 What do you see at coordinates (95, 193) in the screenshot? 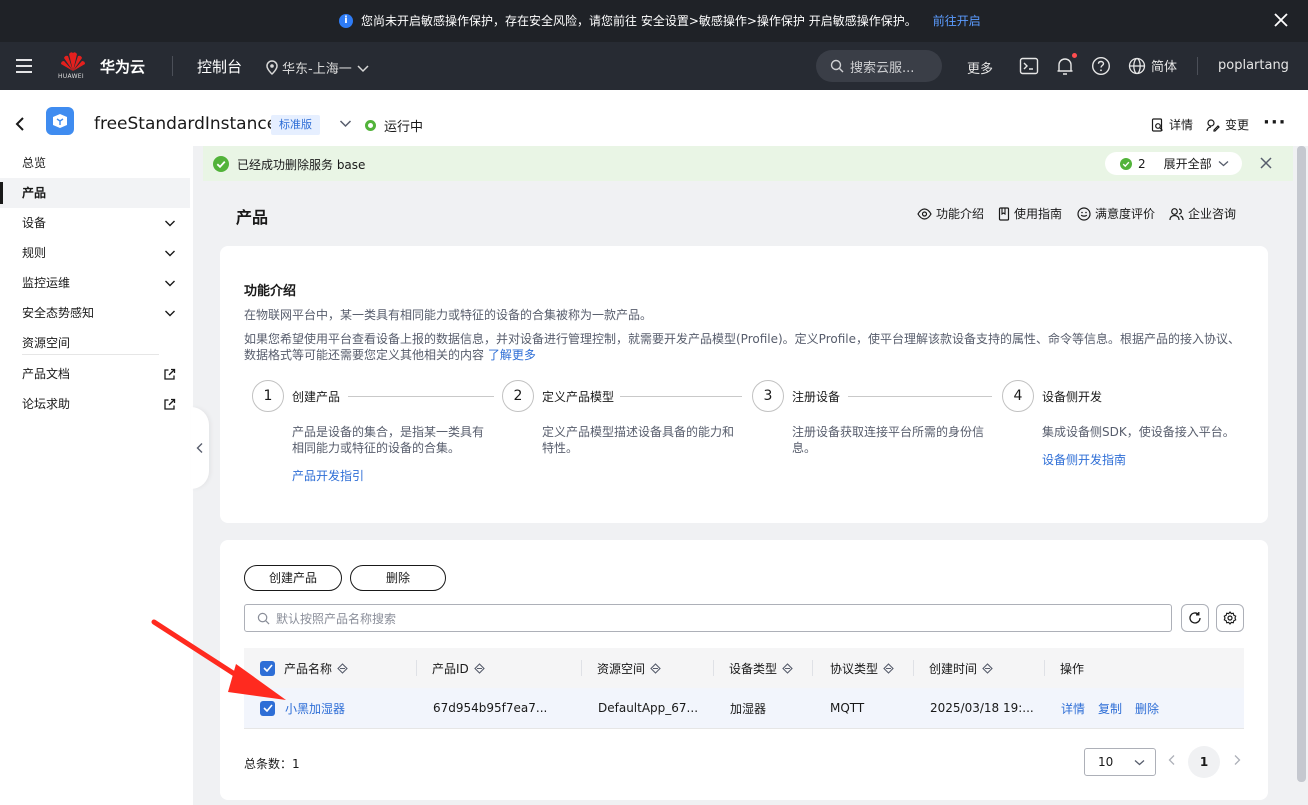
I see `sidebar-item-products: 产品` at bounding box center [95, 193].